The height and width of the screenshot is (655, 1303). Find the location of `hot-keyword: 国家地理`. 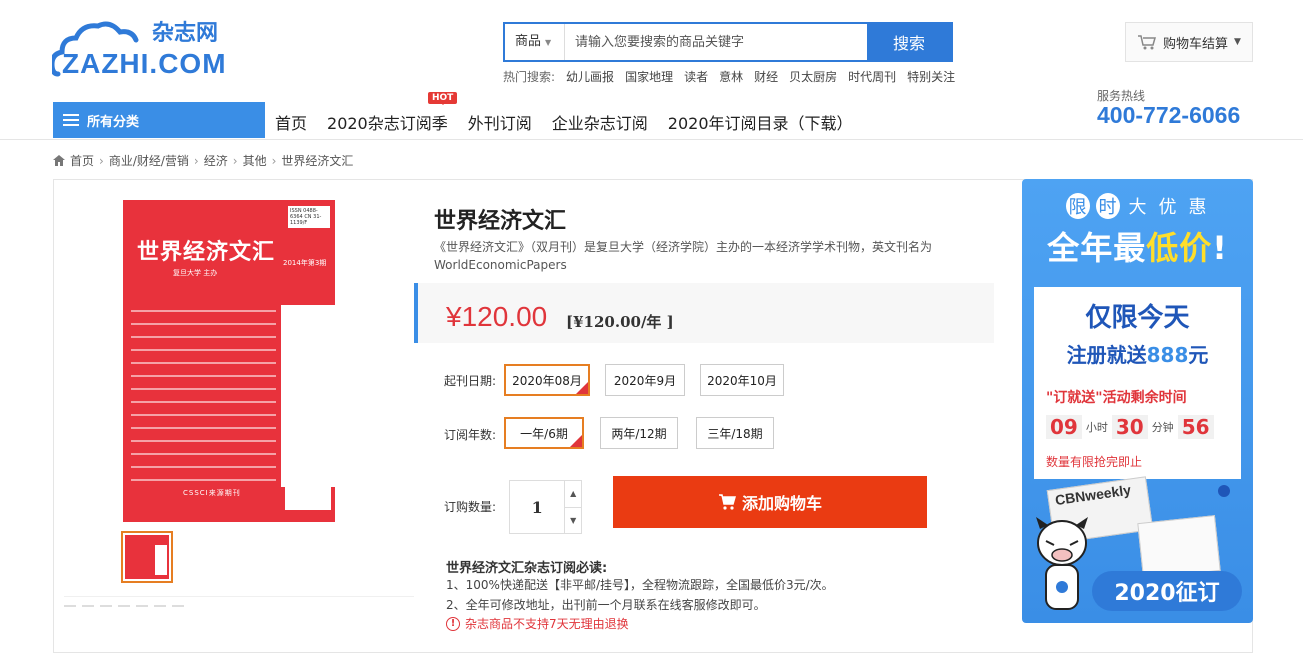

hot-keyword: 国家地理 is located at coordinates (649, 76).